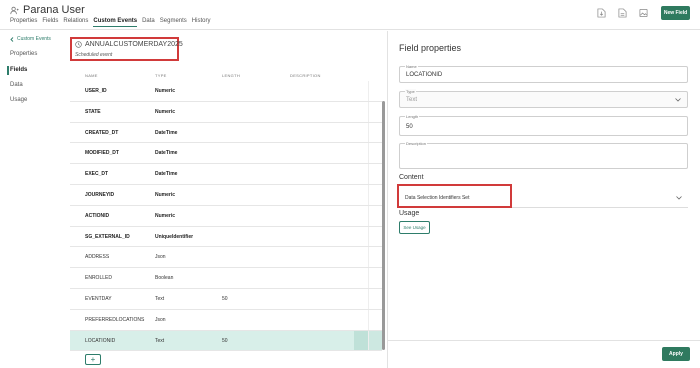  Describe the element at coordinates (18, 70) in the screenshot. I see `nav-item-fields: Fields` at that location.